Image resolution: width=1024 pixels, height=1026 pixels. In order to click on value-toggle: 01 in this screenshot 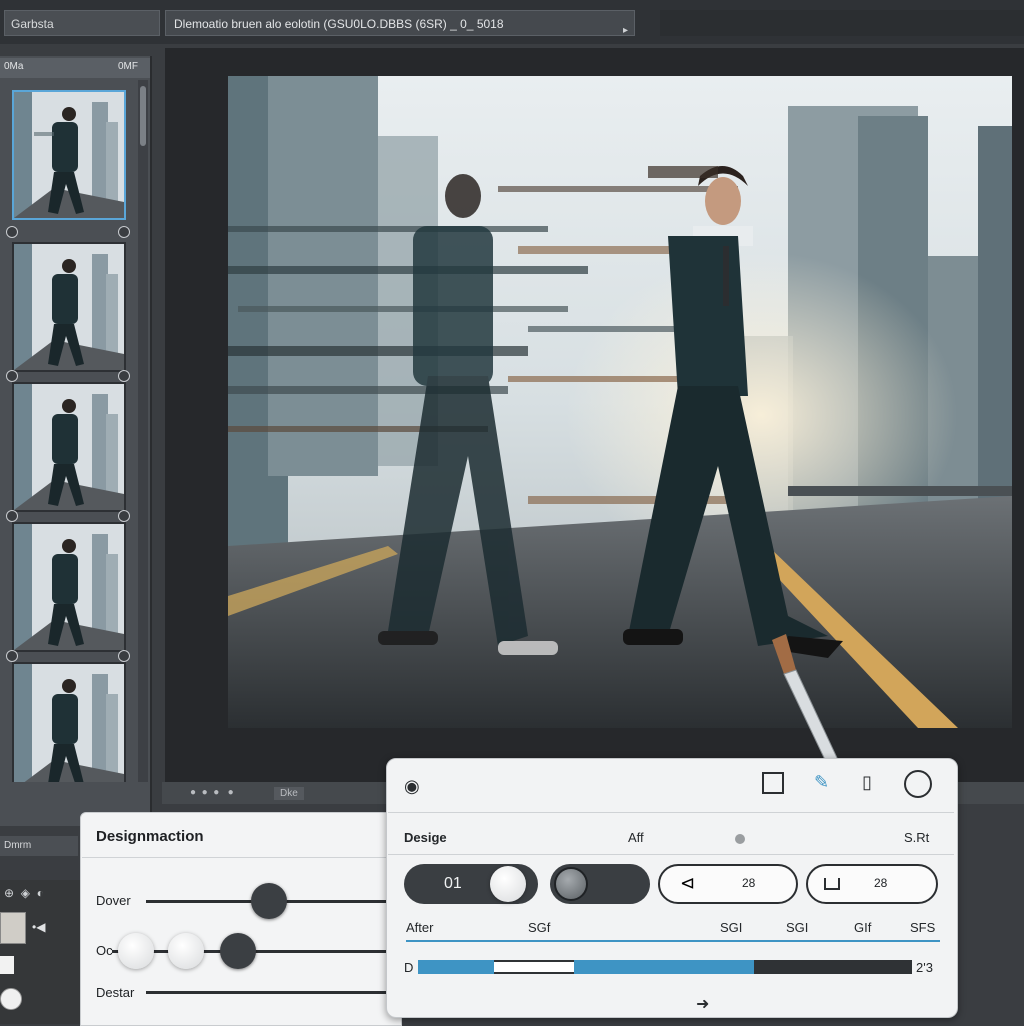, I will do `click(471, 884)`.